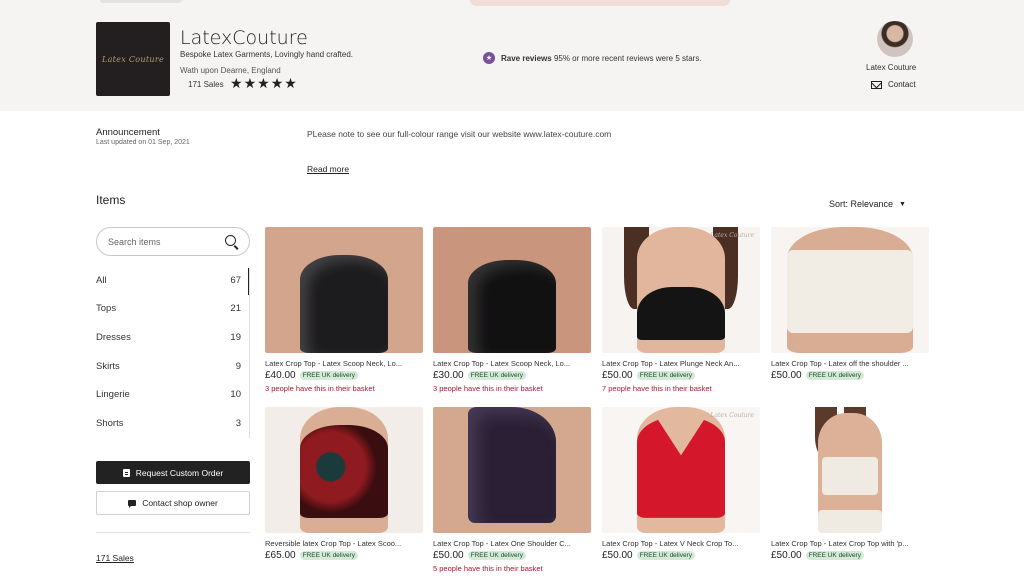 The width and height of the screenshot is (1024, 578). I want to click on sort-dropdown: Sort: Relevance ▼, so click(867, 204).